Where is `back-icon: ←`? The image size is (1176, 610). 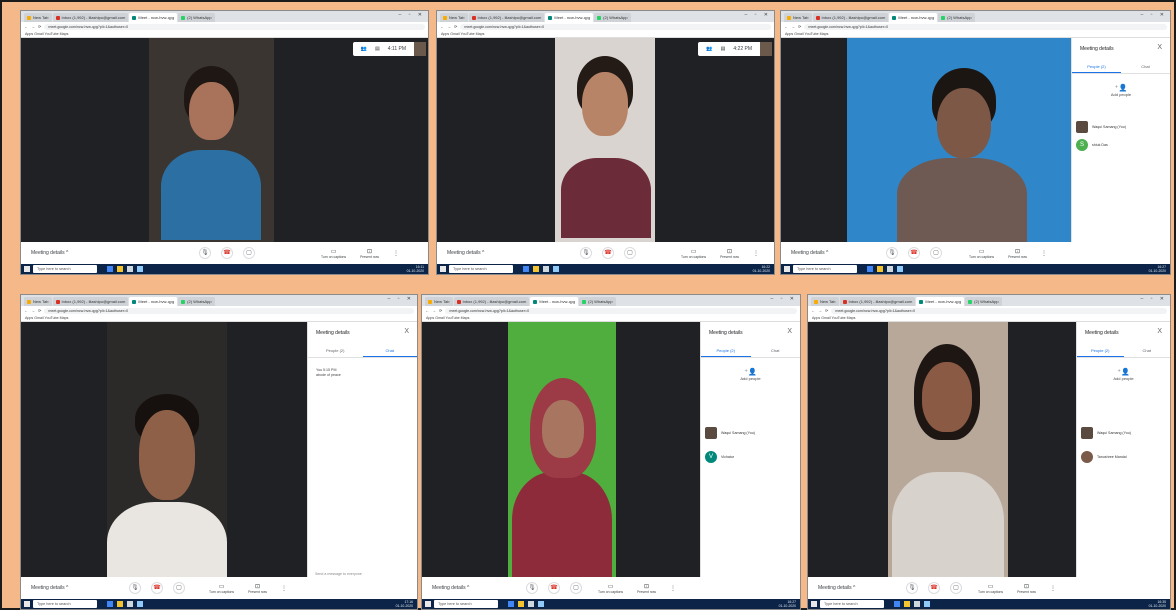
back-icon: ← is located at coordinates (26, 26).